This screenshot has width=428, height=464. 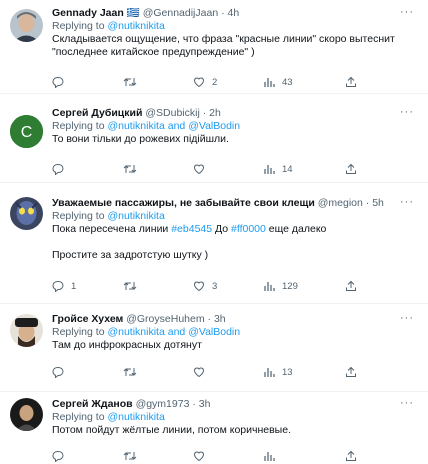 What do you see at coordinates (163, 404) in the screenshot?
I see `user-handle: @gym1973` at bounding box center [163, 404].